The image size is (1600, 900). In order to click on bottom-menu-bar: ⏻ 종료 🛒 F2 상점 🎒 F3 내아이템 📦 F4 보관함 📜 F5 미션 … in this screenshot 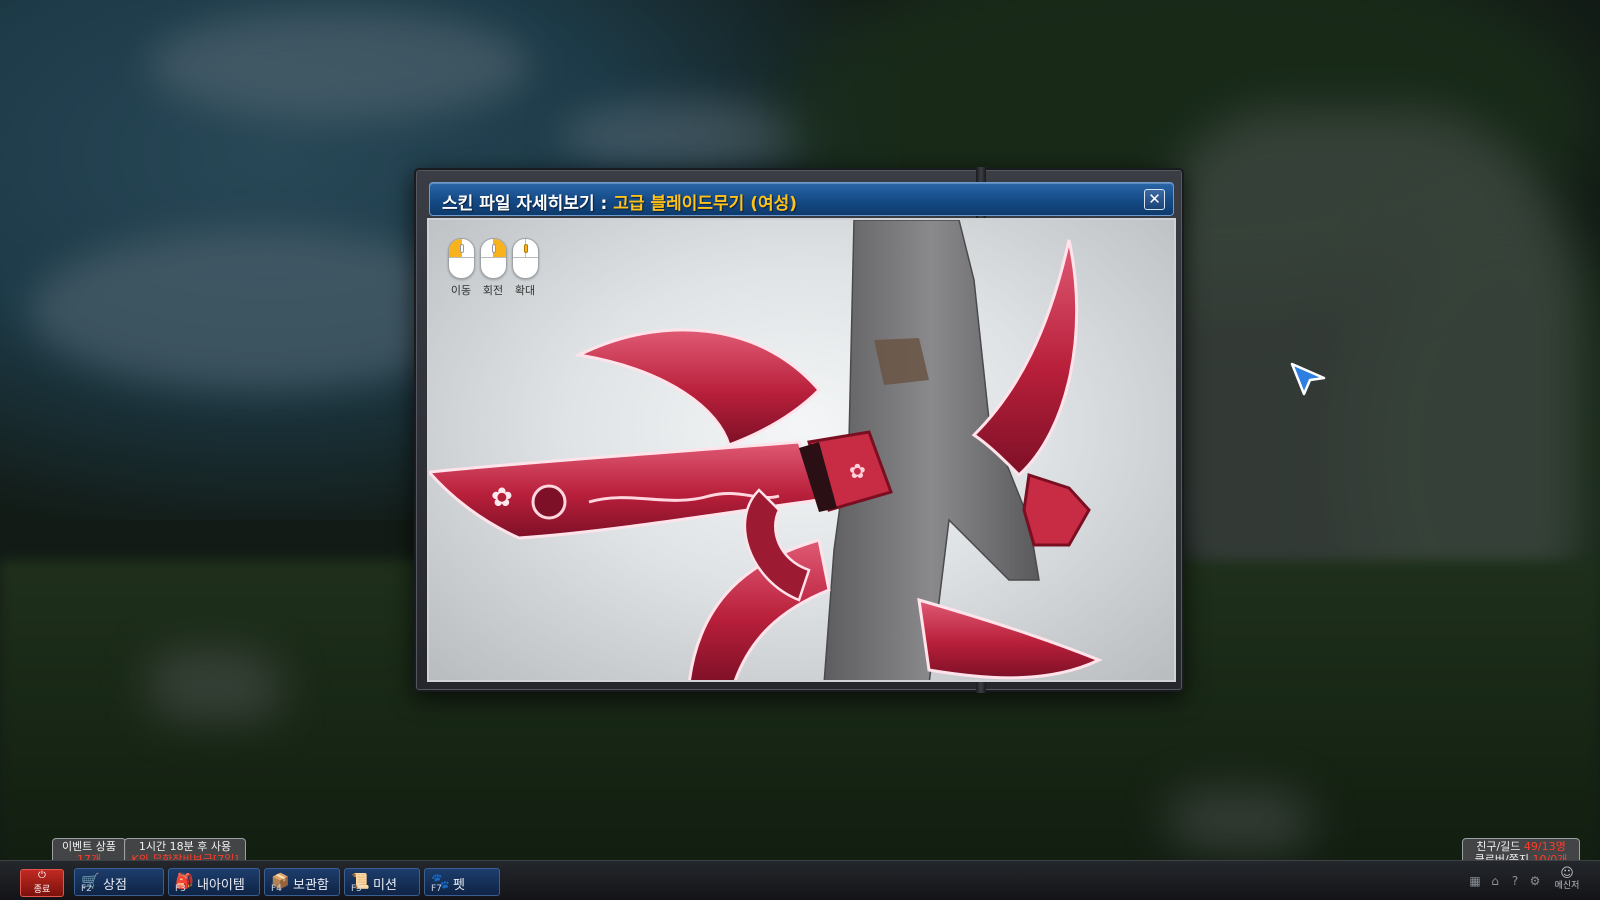, I will do `click(800, 880)`.